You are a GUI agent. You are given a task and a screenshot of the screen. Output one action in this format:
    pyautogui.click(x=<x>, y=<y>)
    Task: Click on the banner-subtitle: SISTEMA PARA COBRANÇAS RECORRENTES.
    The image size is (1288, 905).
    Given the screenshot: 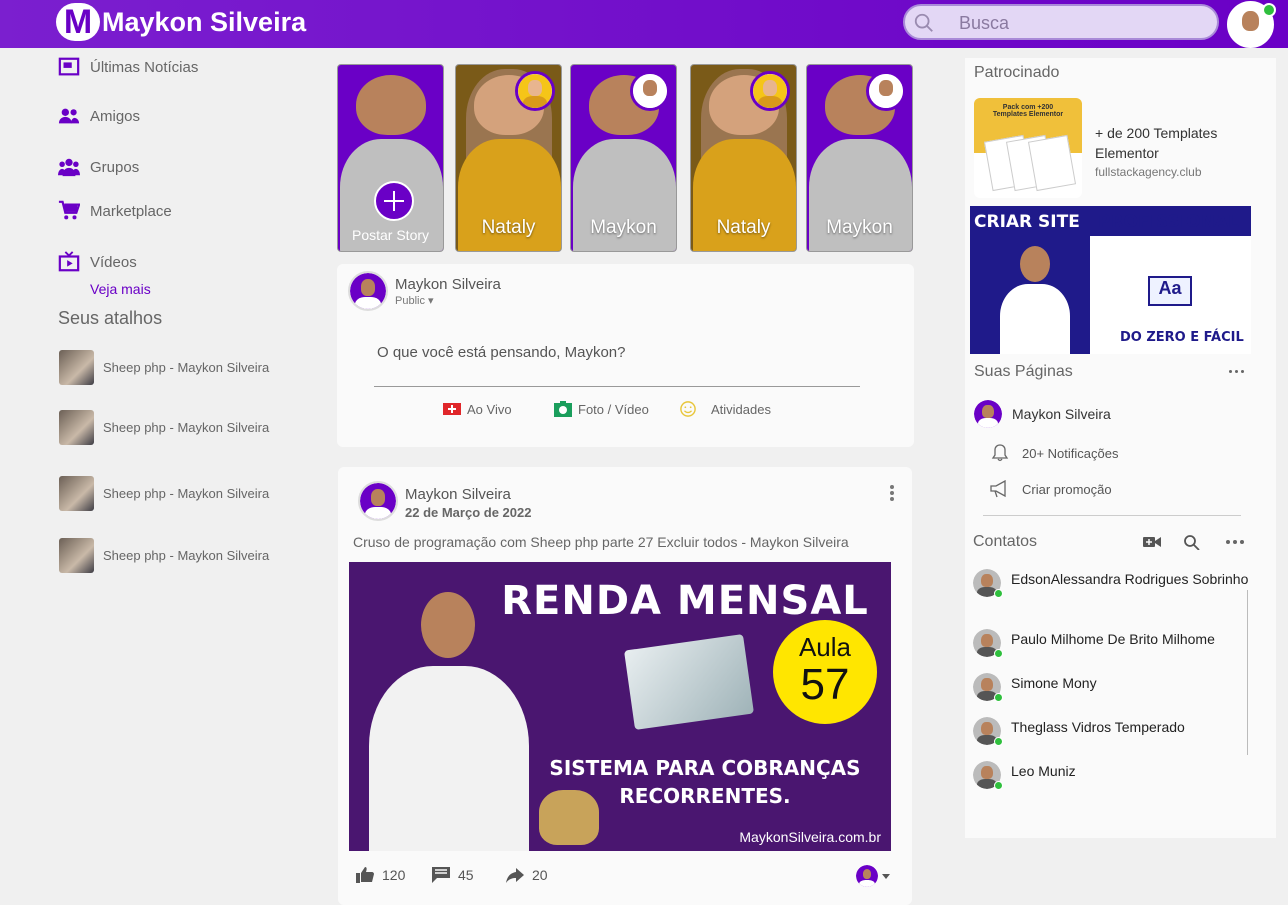 What is the action you would take?
    pyautogui.click(x=705, y=782)
    